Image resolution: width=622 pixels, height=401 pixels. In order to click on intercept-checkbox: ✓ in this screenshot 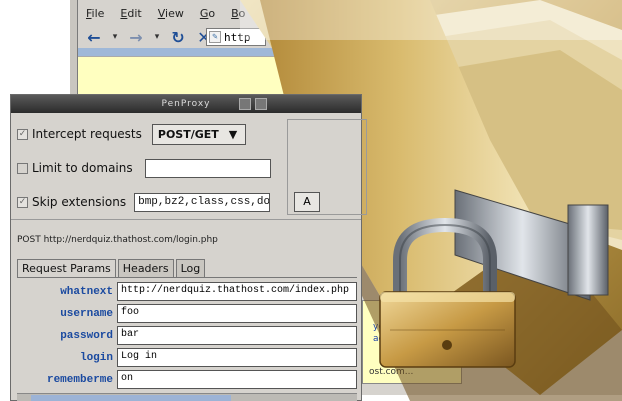, I will do `click(22, 134)`.